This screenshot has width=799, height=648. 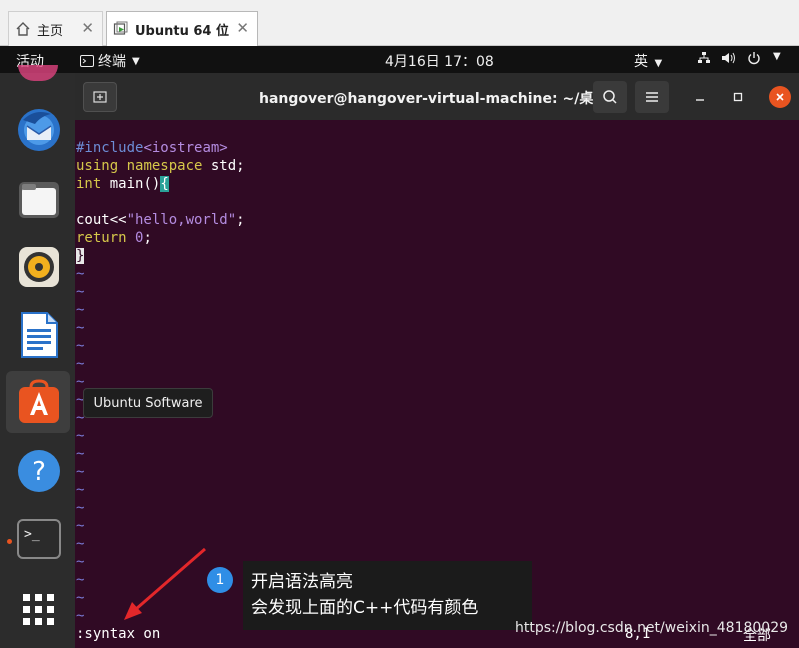 I want to click on annotation-line-2: 会发现上面的C++代码有颜色, so click(x=365, y=608).